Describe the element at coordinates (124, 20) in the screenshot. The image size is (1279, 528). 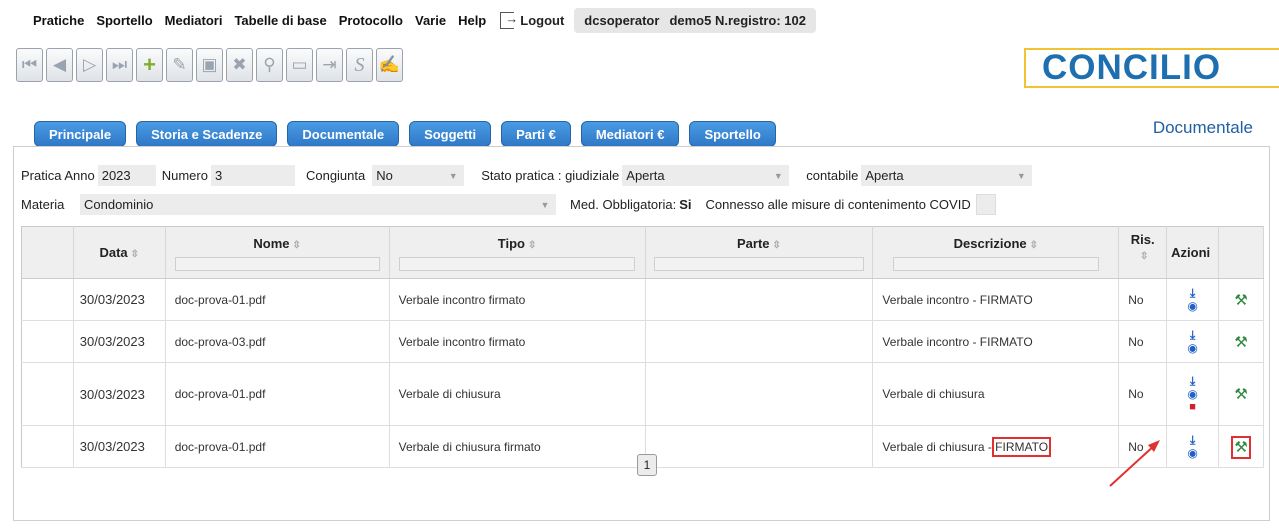
I see `menu-sportello: Sportello` at that location.